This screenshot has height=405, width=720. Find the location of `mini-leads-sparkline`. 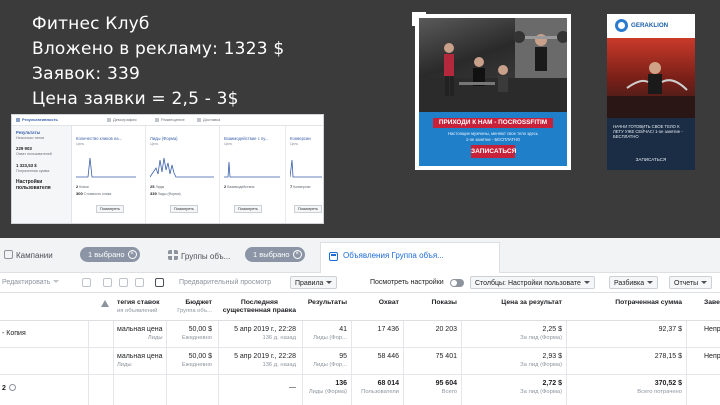

mini-leads-sparkline is located at coordinates (182, 167).